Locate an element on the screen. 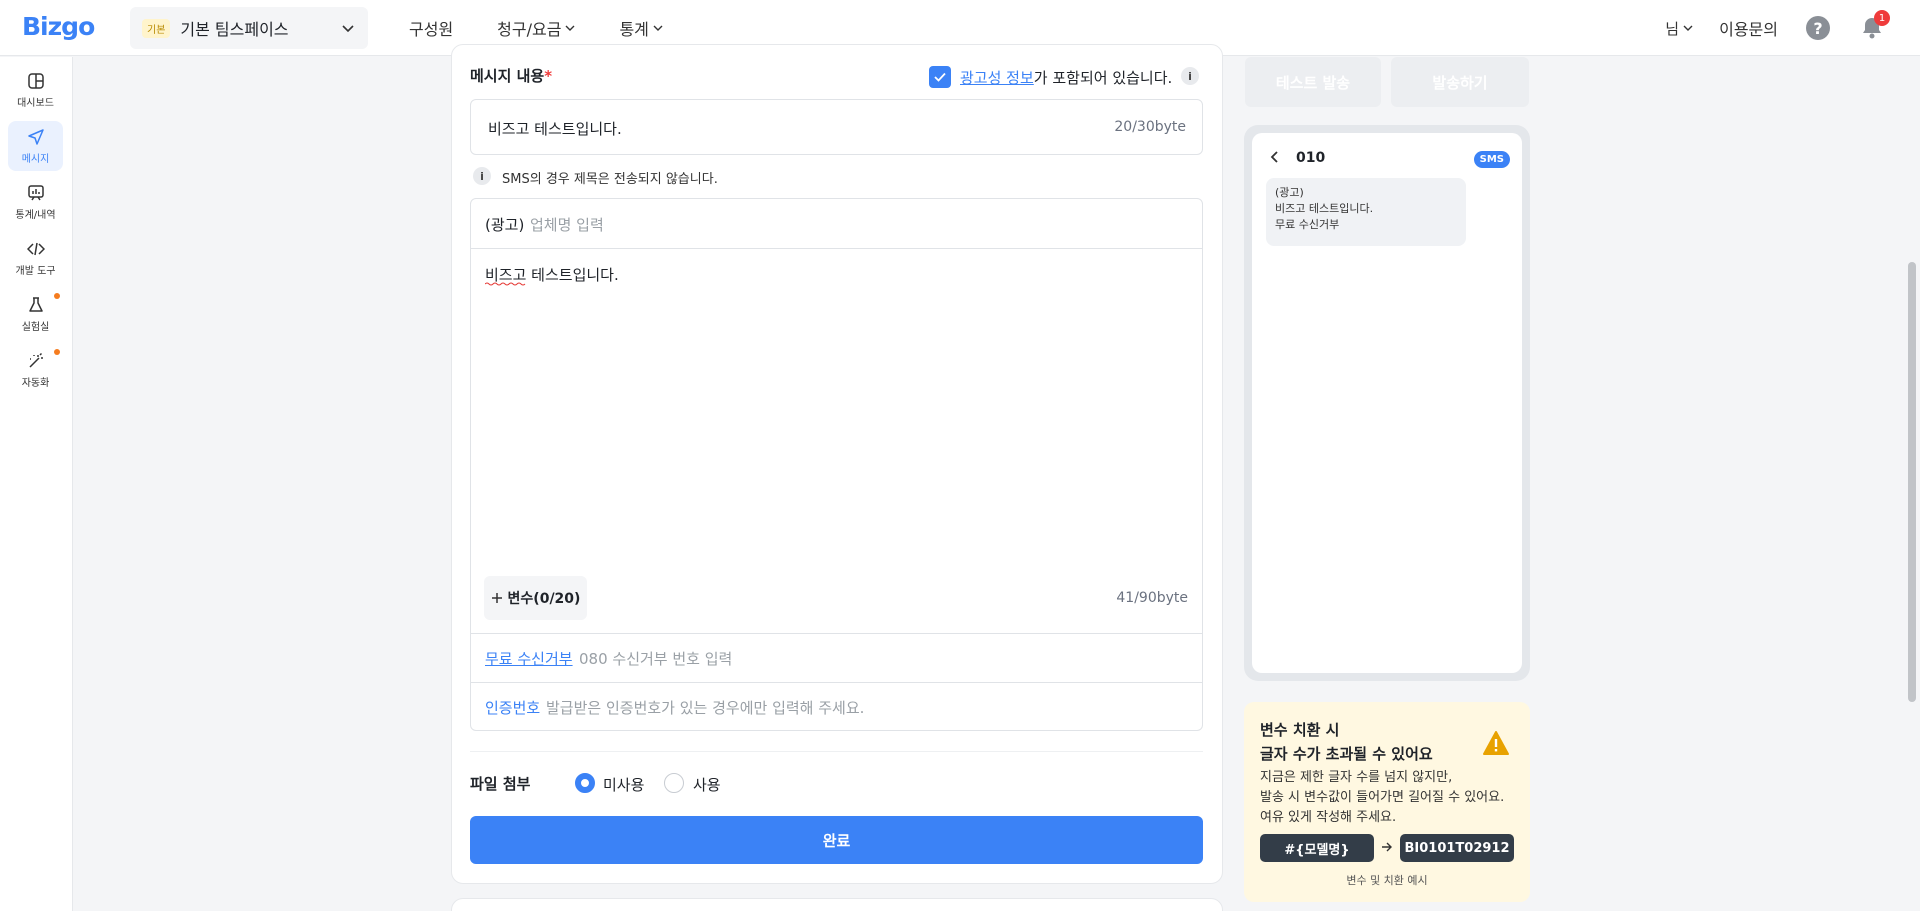 Image resolution: width=1920 pixels, height=911 pixels. nav-statistics: 통계 is located at coordinates (641, 28).